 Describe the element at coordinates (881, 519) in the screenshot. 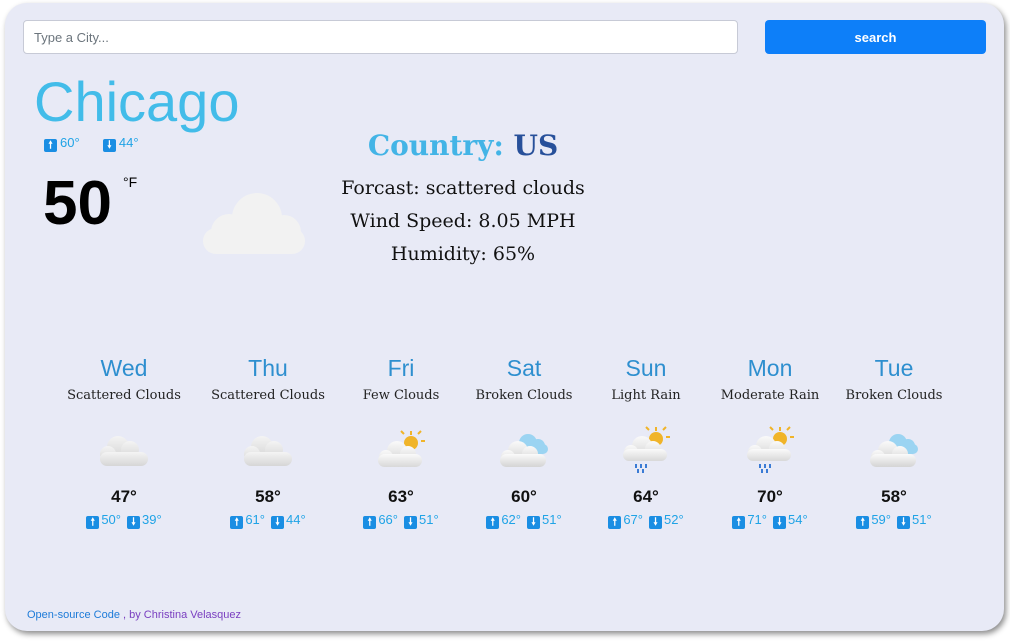

I see `forecast-max: 59°` at that location.